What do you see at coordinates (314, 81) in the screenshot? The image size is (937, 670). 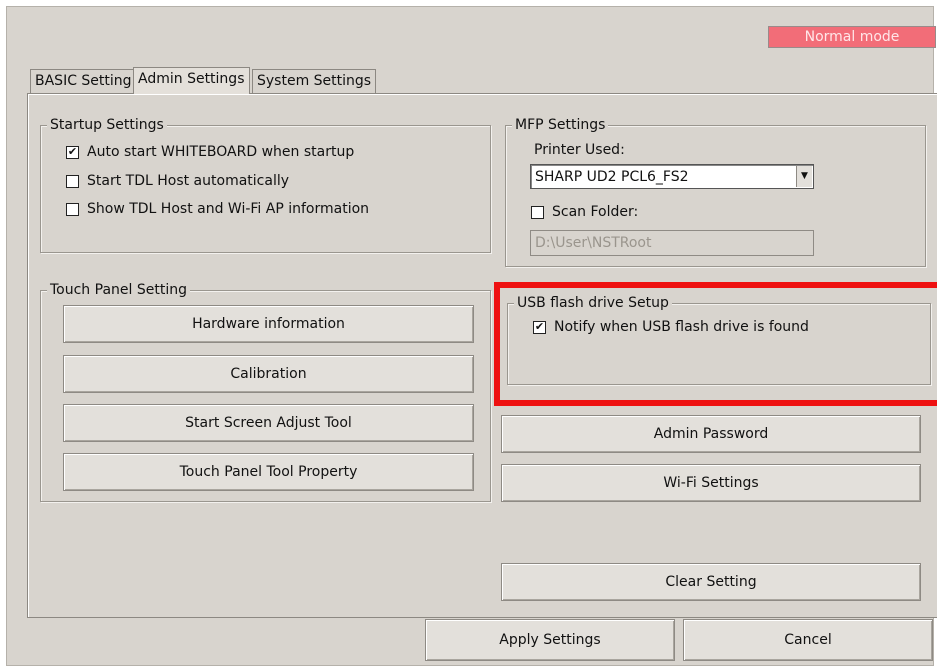 I see `tab-system-settings: System Settings` at bounding box center [314, 81].